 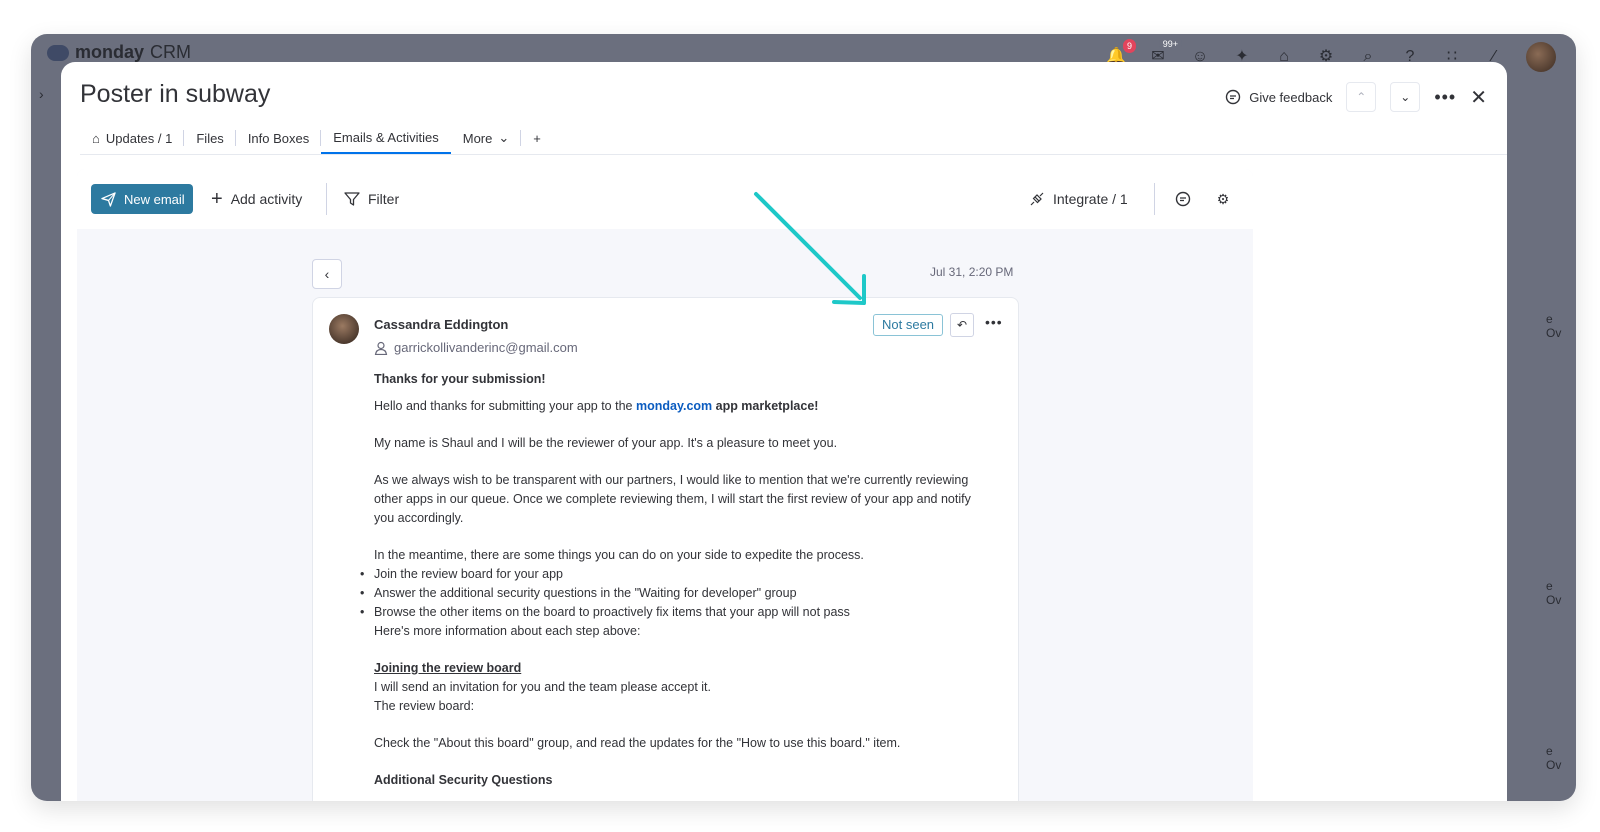 I want to click on tab-more: More ⌄, so click(x=486, y=138).